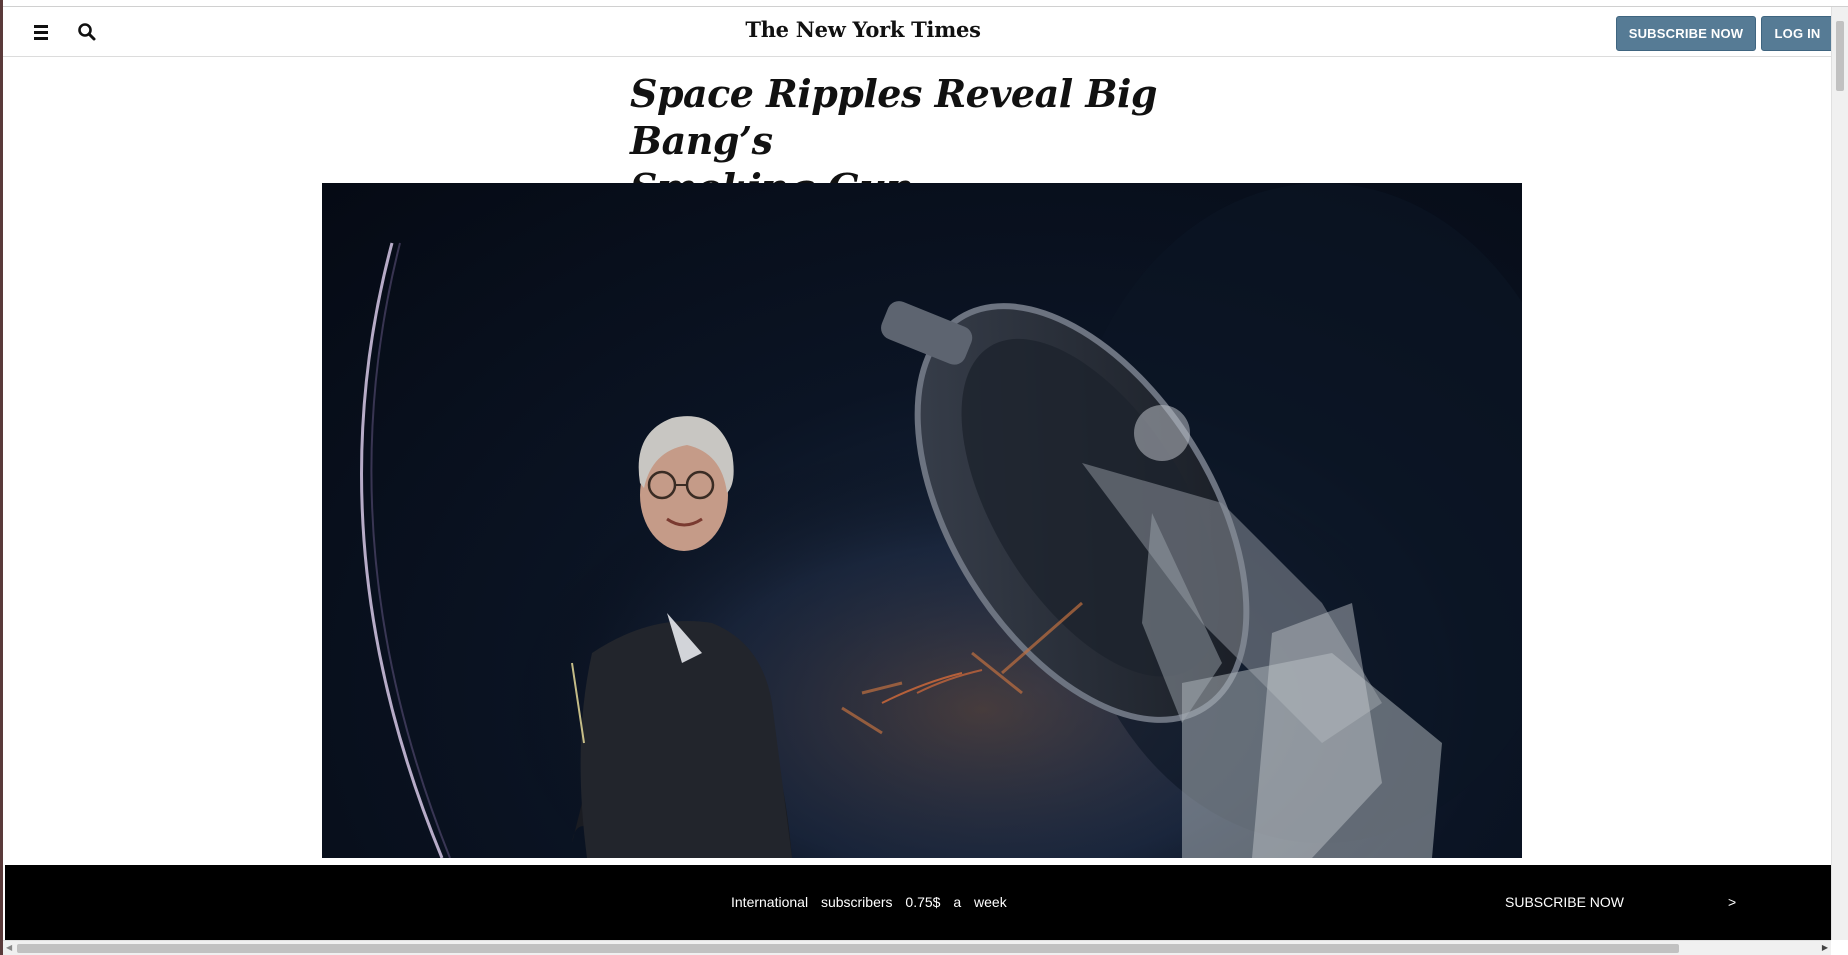  What do you see at coordinates (863, 29) in the screenshot?
I see `nyt-logo: The New York Times` at bounding box center [863, 29].